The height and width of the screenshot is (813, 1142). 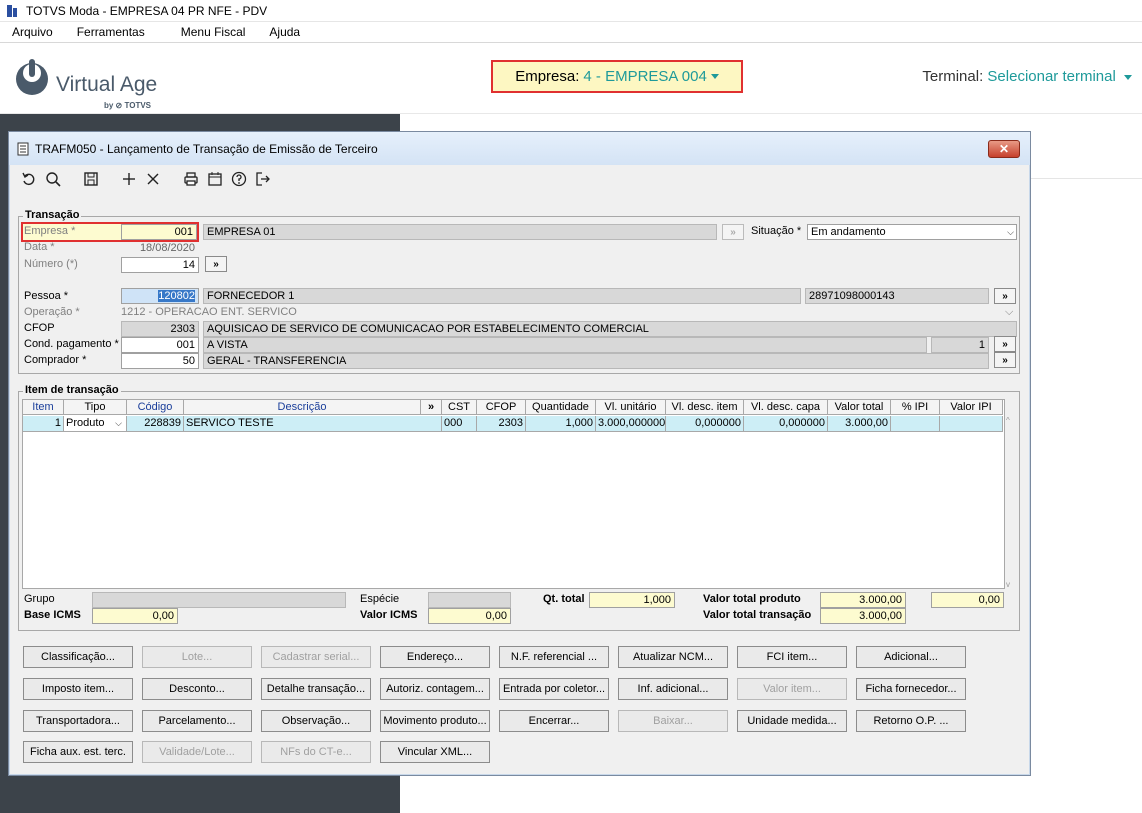 I want to click on table-cell-codigo: 228839, so click(x=155, y=424).